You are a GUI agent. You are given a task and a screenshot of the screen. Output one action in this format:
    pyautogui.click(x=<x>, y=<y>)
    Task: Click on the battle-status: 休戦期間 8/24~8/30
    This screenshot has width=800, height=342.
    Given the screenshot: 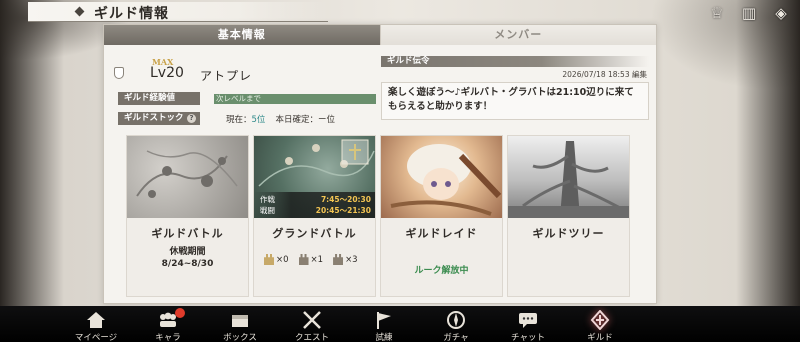 What is the action you would take?
    pyautogui.click(x=187, y=258)
    